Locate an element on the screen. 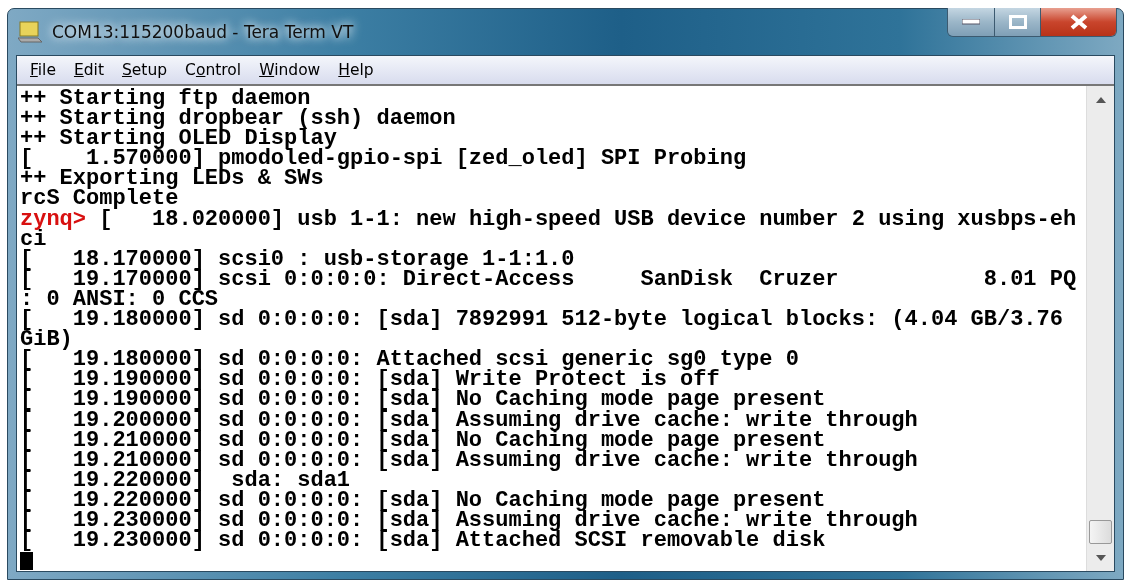 The width and height of the screenshot is (1131, 586). terminal-app-icon is located at coordinates (30, 32).